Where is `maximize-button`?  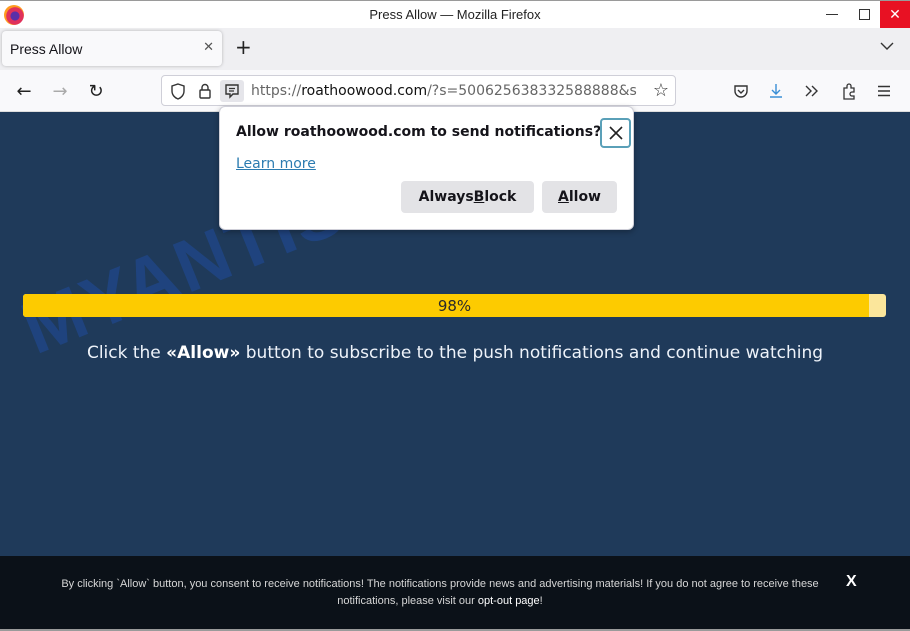 maximize-button is located at coordinates (864, 14).